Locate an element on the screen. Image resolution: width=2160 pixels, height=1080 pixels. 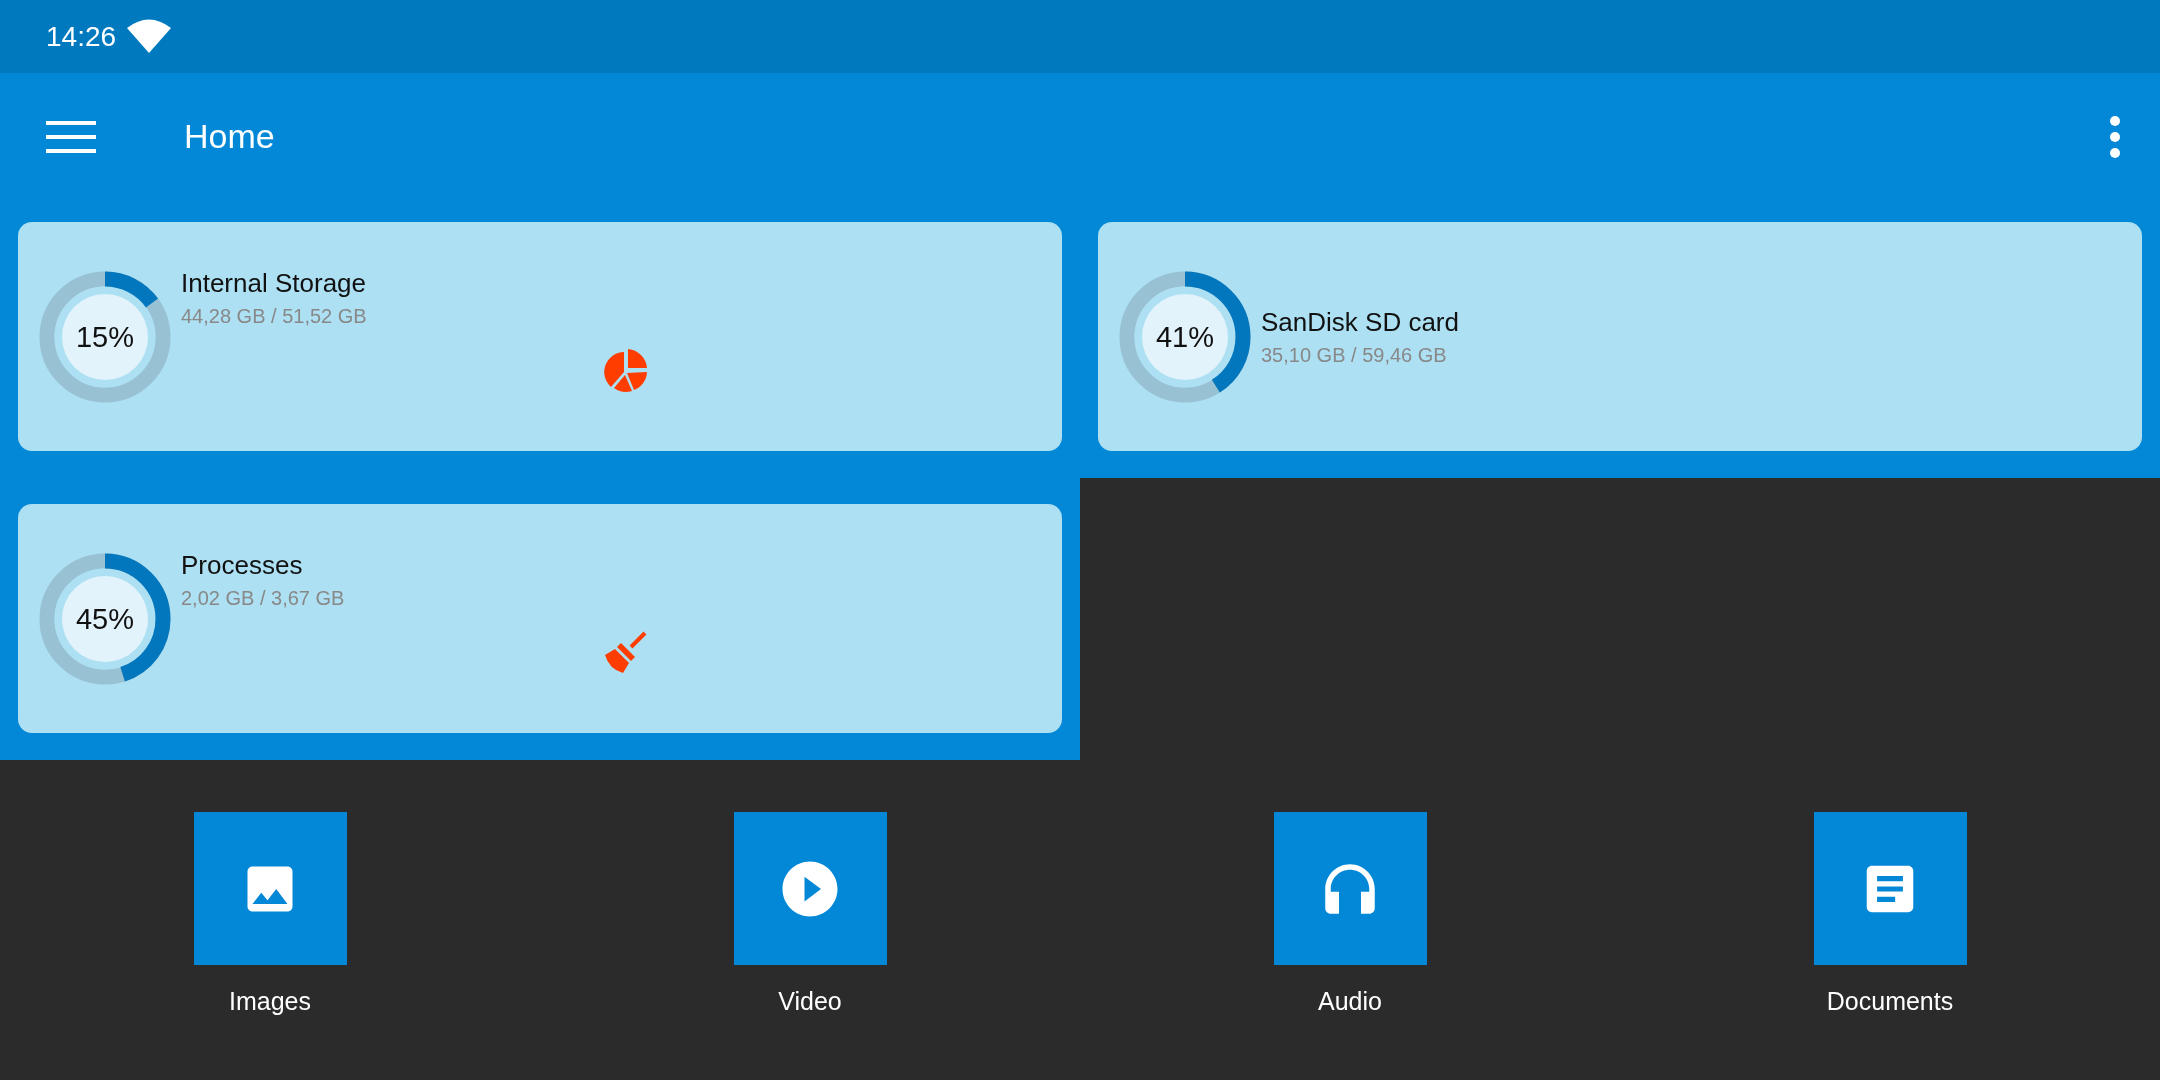
card-title: Processes is located at coordinates (242, 565).